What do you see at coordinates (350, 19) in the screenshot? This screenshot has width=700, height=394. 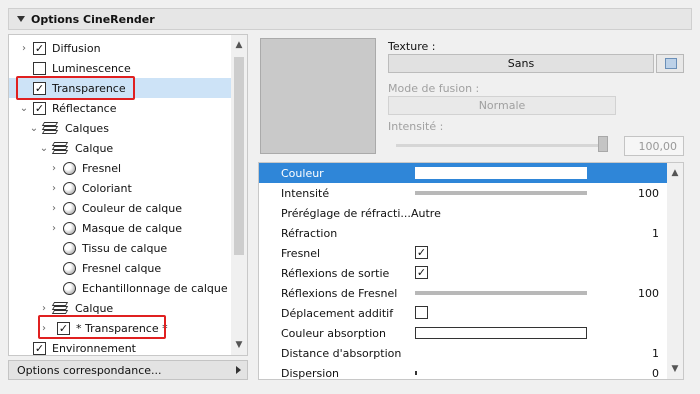 I see `panel-header: Options CineRender` at bounding box center [350, 19].